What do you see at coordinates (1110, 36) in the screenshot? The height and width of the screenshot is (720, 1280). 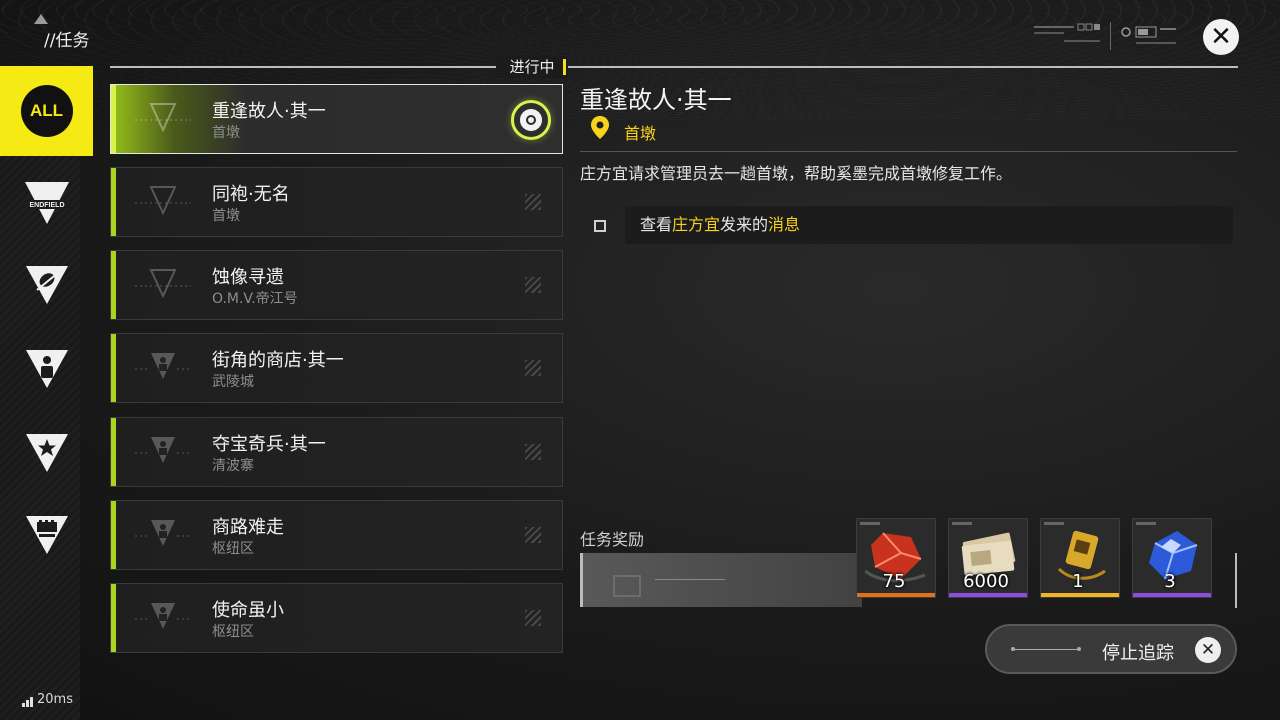 I see `hud-divider` at bounding box center [1110, 36].